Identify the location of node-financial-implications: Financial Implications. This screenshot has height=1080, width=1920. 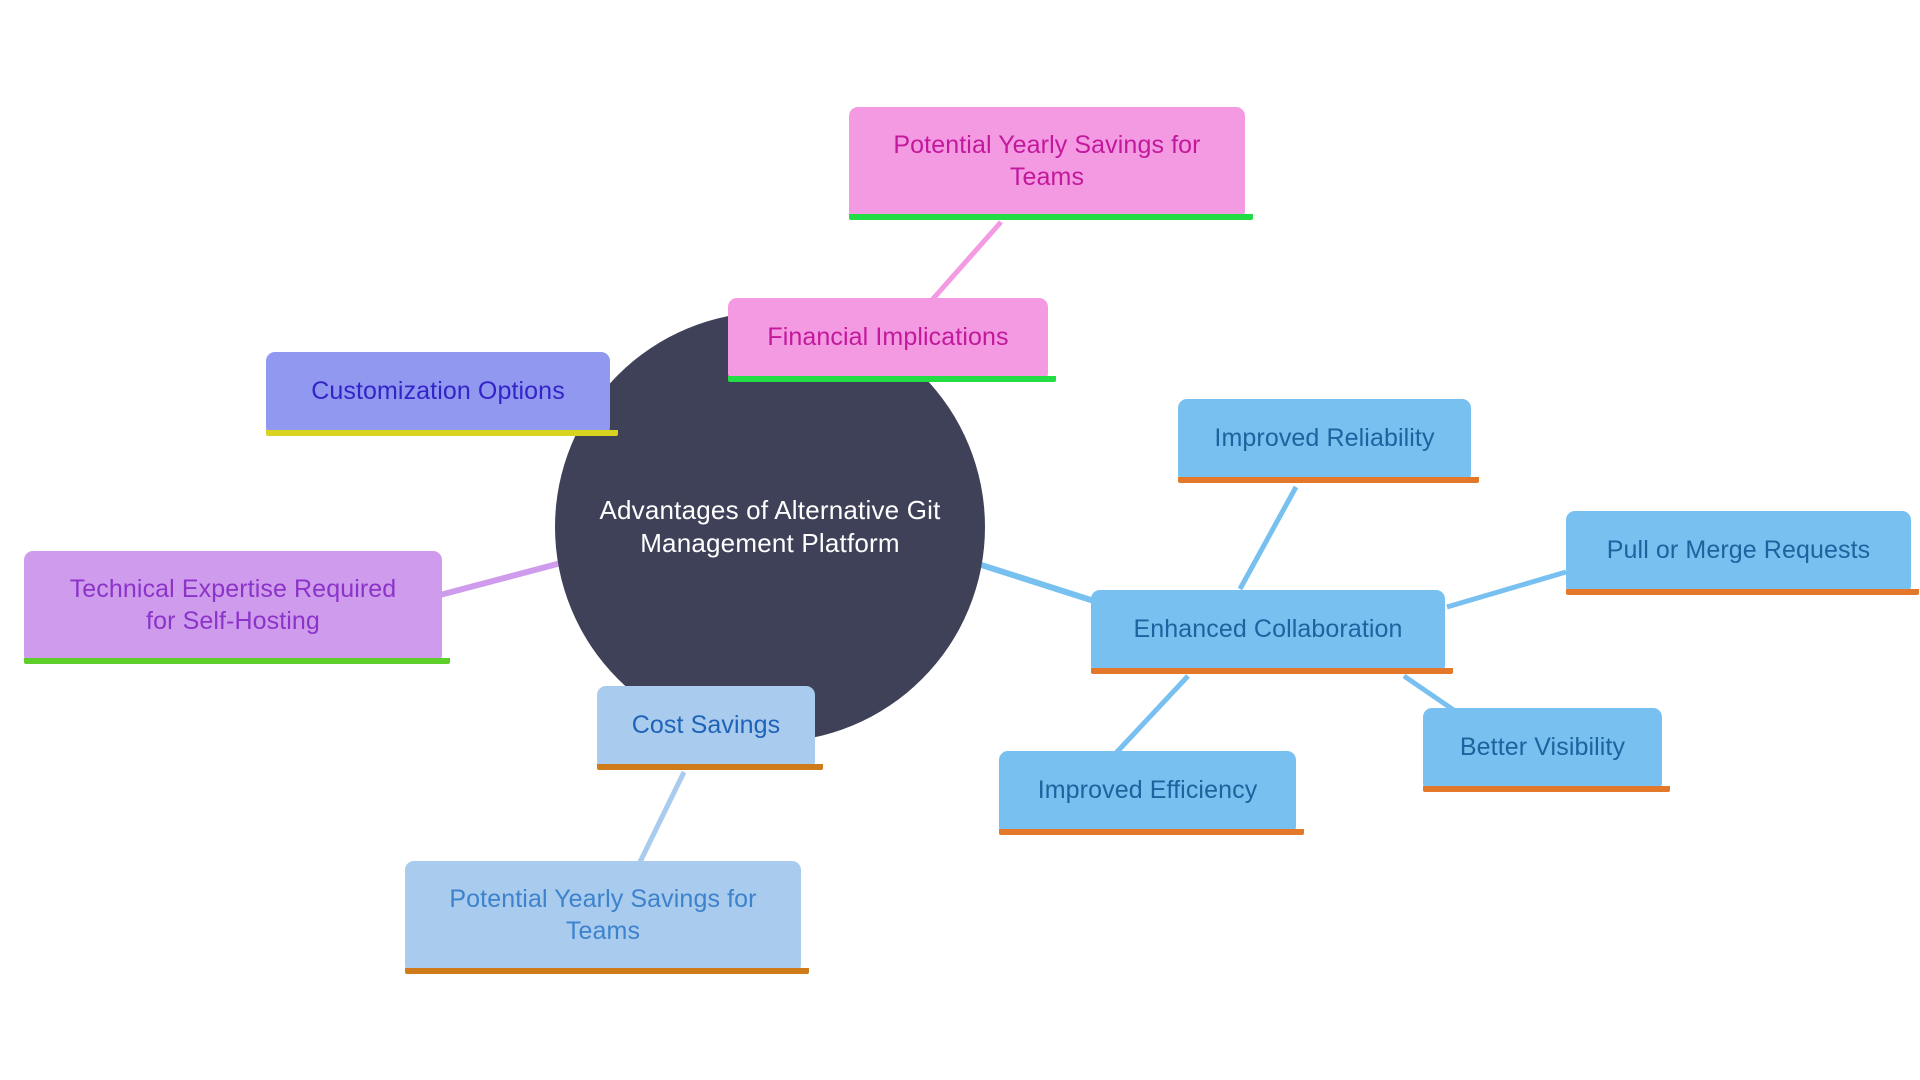
(892, 340).